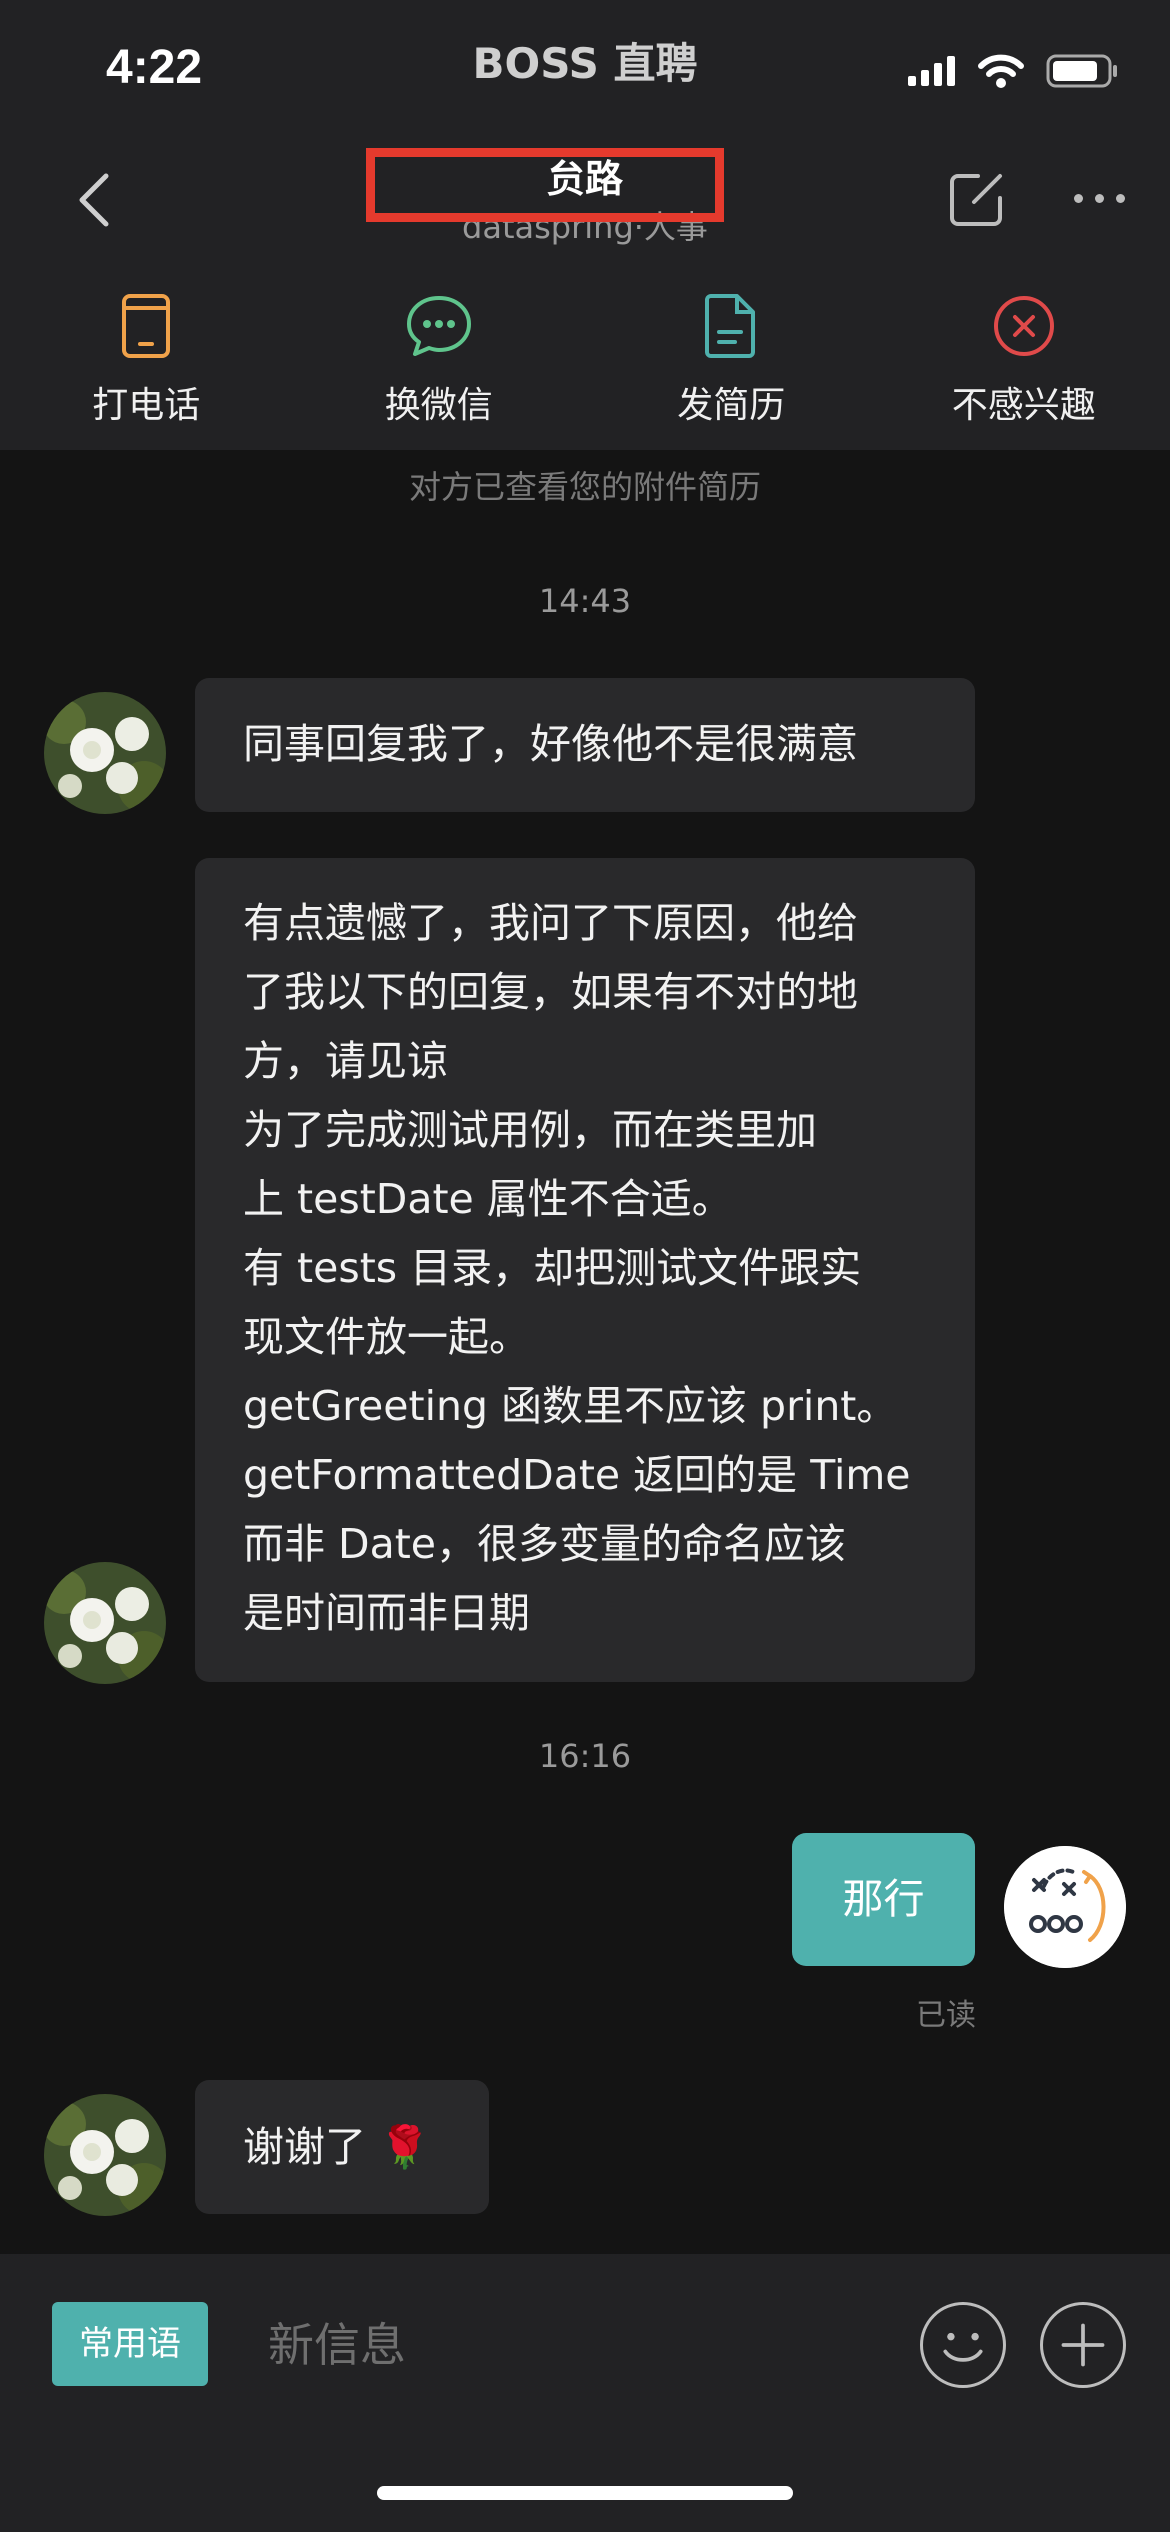  I want to click on signal-icon, so click(931, 71).